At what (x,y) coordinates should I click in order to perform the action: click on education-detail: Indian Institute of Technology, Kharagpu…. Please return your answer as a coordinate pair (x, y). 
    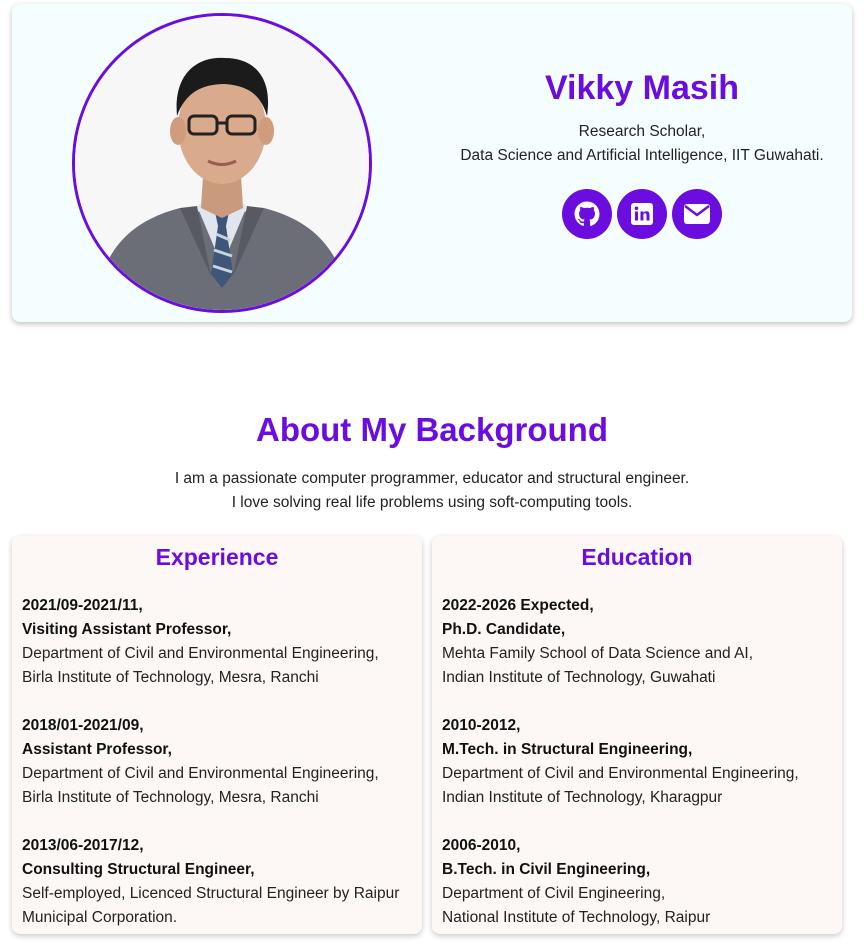
    Looking at the image, I should click on (582, 797).